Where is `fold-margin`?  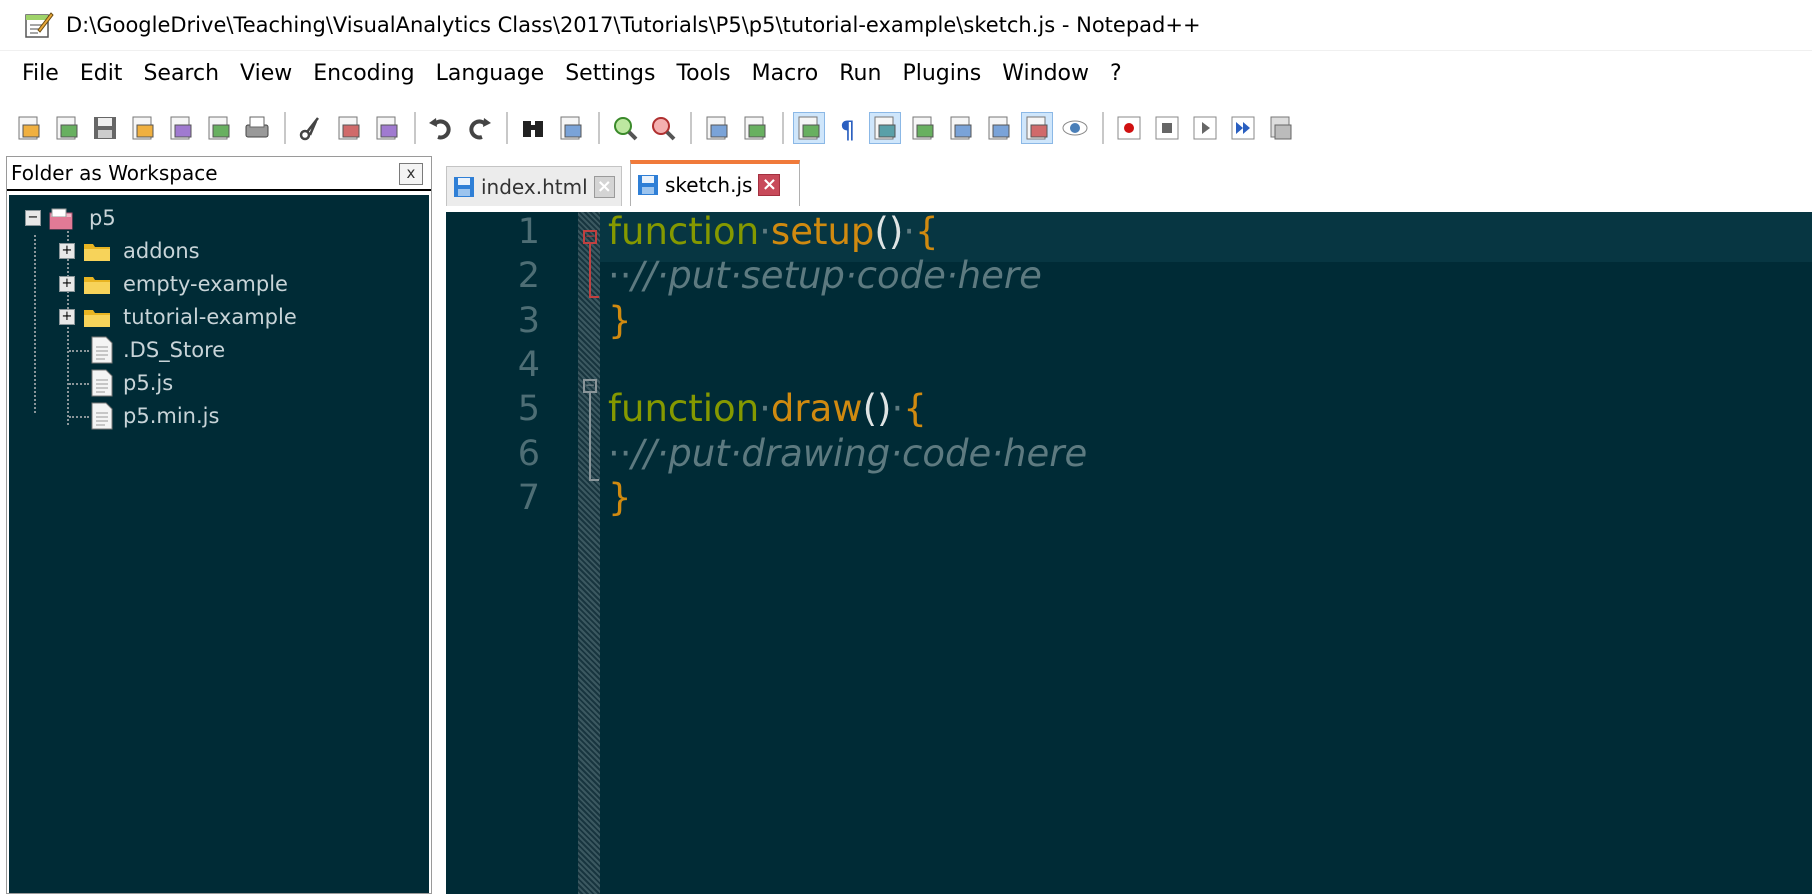 fold-margin is located at coordinates (589, 553).